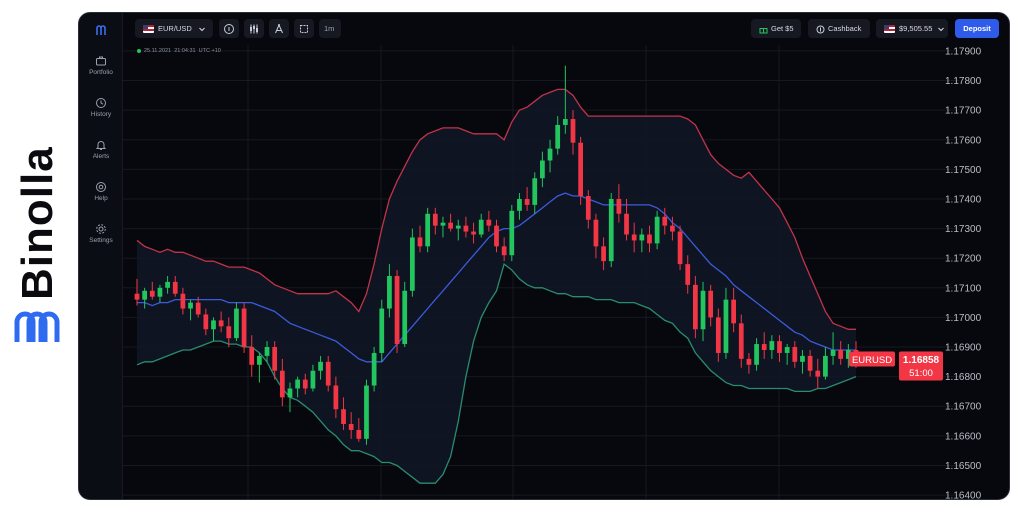 Image resolution: width=1024 pixels, height=512 pixels. I want to click on get-bonus-label: Get $5, so click(782, 28).